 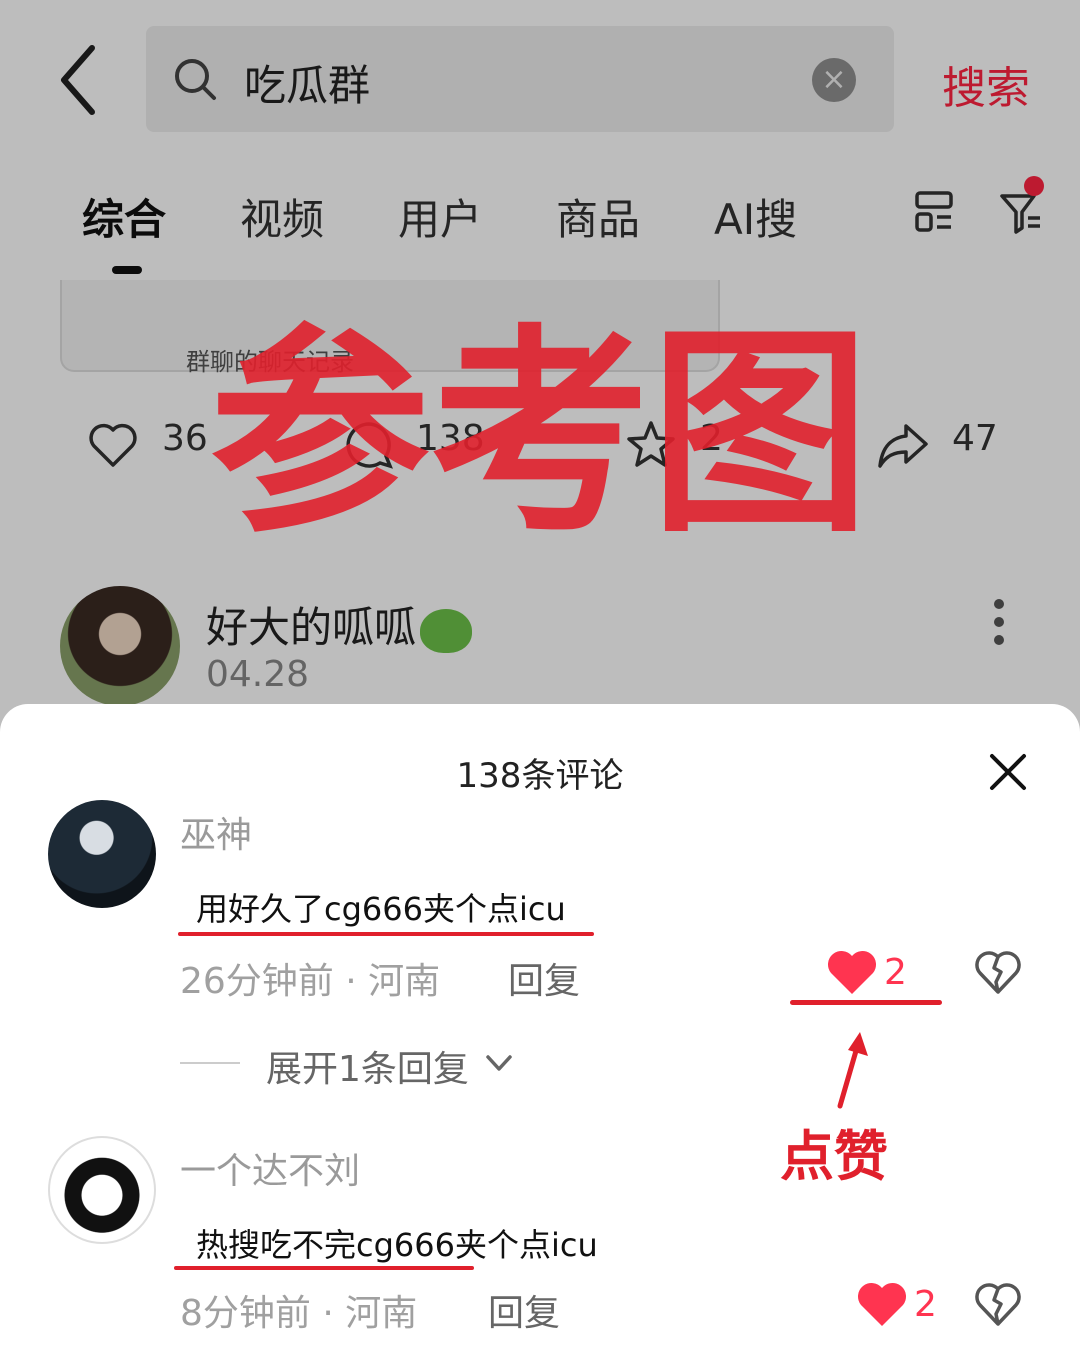 I want to click on comment-meta: 8分钟前 · 河南, so click(x=298, y=1310).